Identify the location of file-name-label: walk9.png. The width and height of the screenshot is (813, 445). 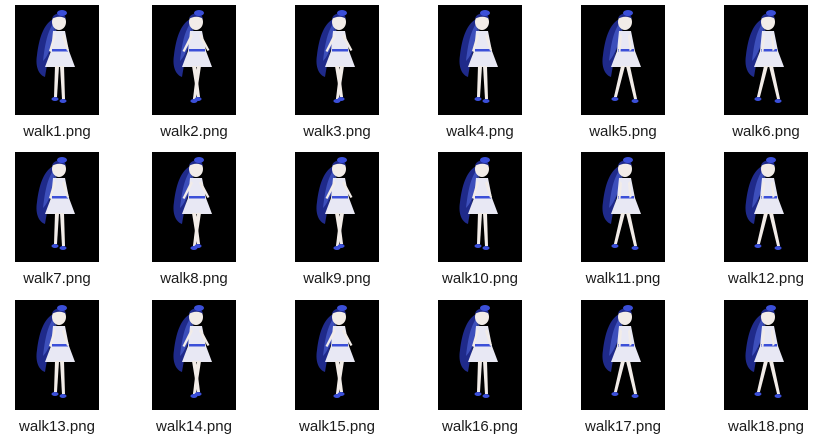
(337, 278).